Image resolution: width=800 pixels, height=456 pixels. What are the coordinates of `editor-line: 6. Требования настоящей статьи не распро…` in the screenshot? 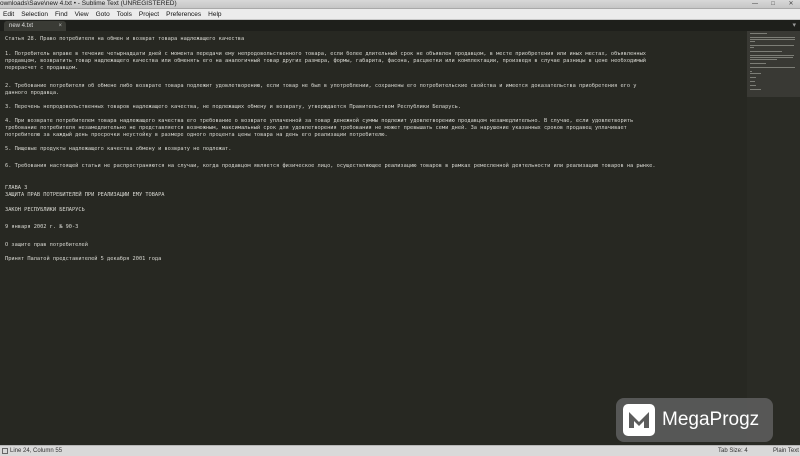 It's located at (330, 166).